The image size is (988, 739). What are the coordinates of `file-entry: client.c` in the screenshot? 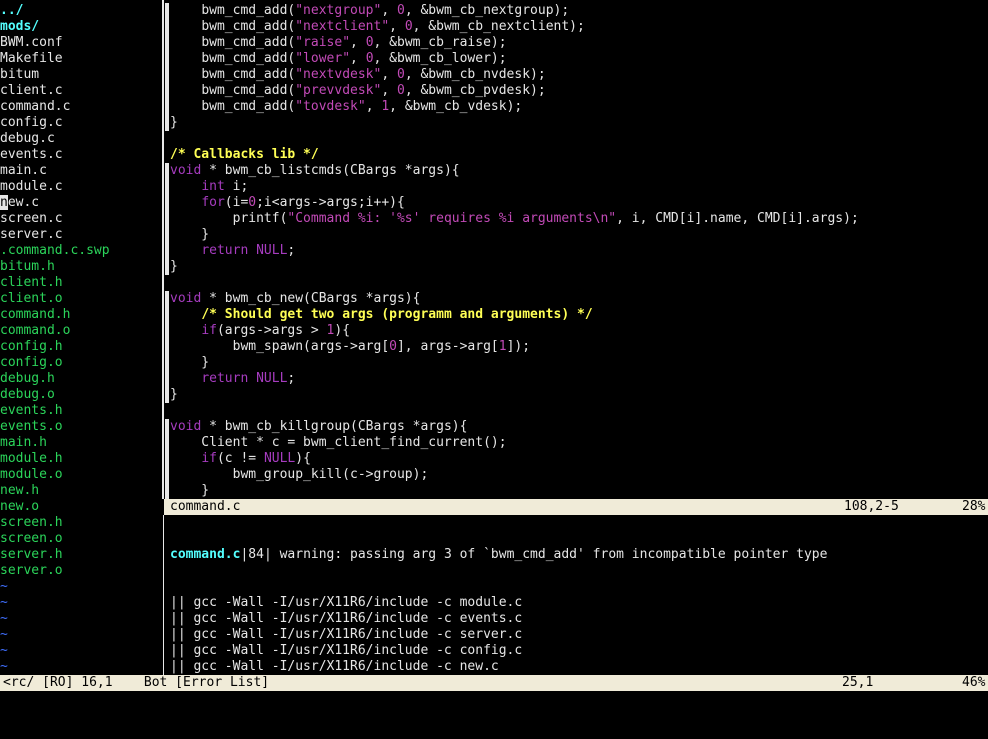 It's located at (80, 91).